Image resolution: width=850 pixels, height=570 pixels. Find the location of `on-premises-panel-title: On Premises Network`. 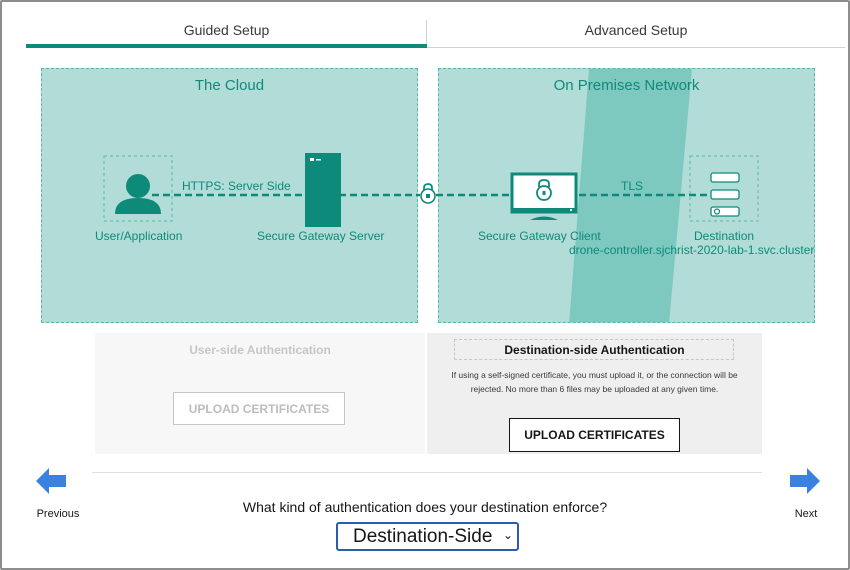

on-premises-panel-title: On Premises Network is located at coordinates (626, 85).